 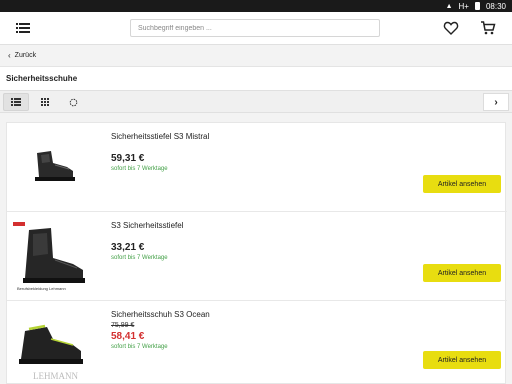 What do you see at coordinates (55, 376) in the screenshot?
I see `image-brand-text: LEHMANN` at bounding box center [55, 376].